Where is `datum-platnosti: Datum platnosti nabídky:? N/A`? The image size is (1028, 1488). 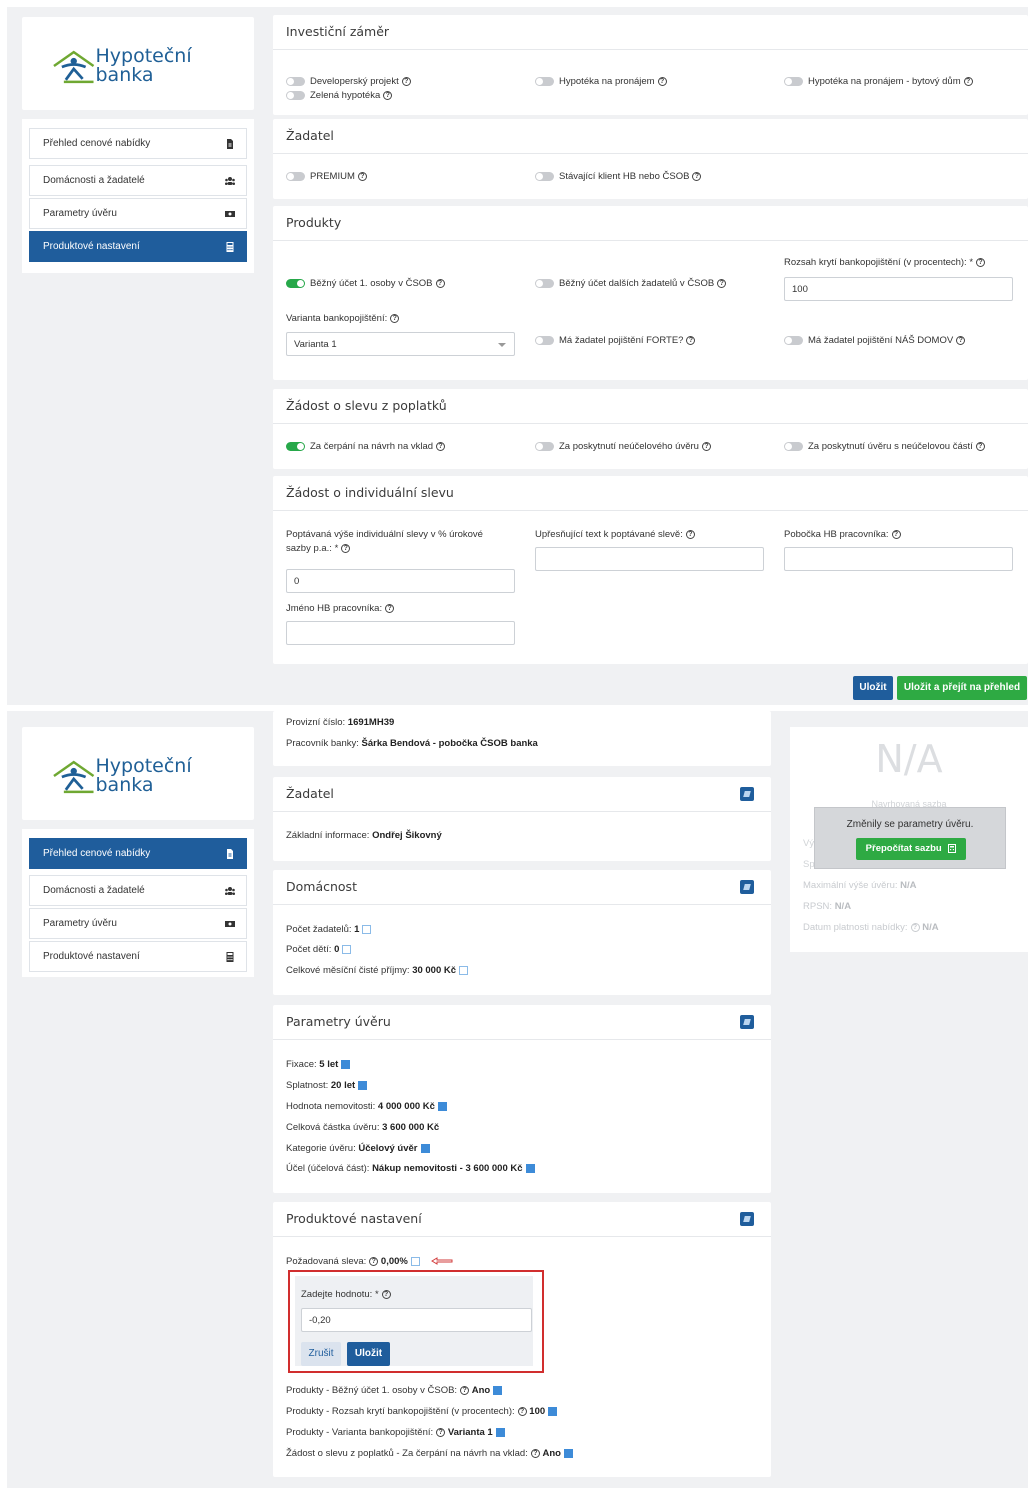
datum-platnosti: Datum platnosti nabídky:? N/A is located at coordinates (871, 927).